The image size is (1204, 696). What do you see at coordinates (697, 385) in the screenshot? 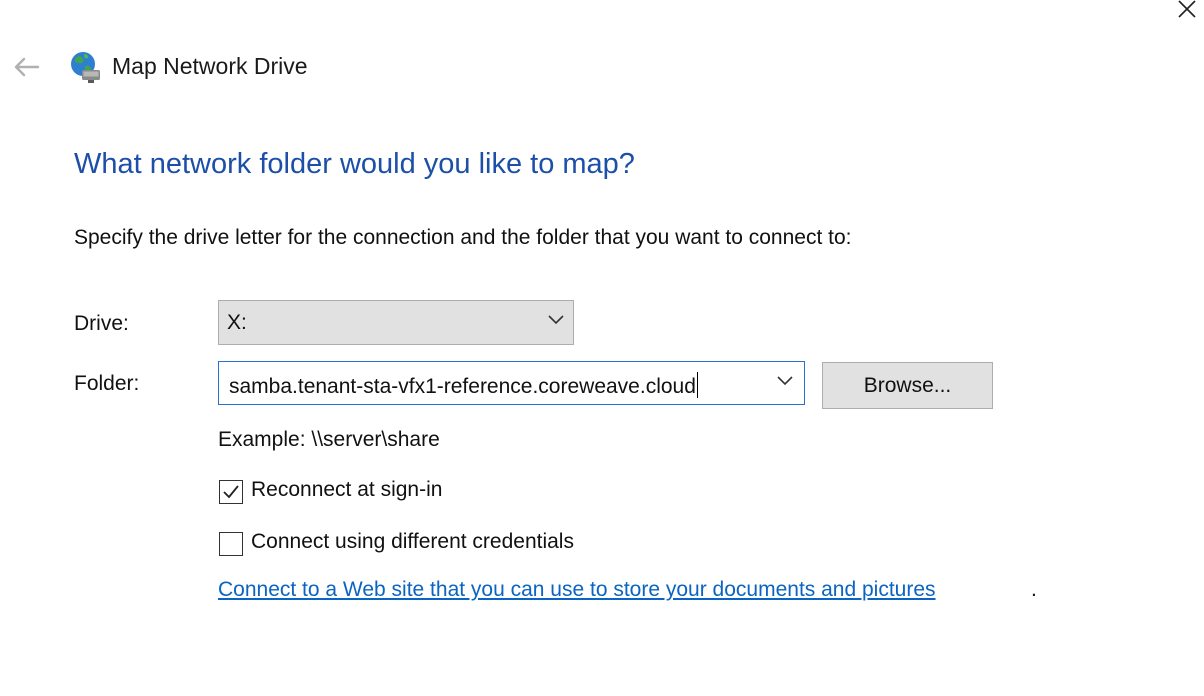
I see `text-caret` at bounding box center [697, 385].